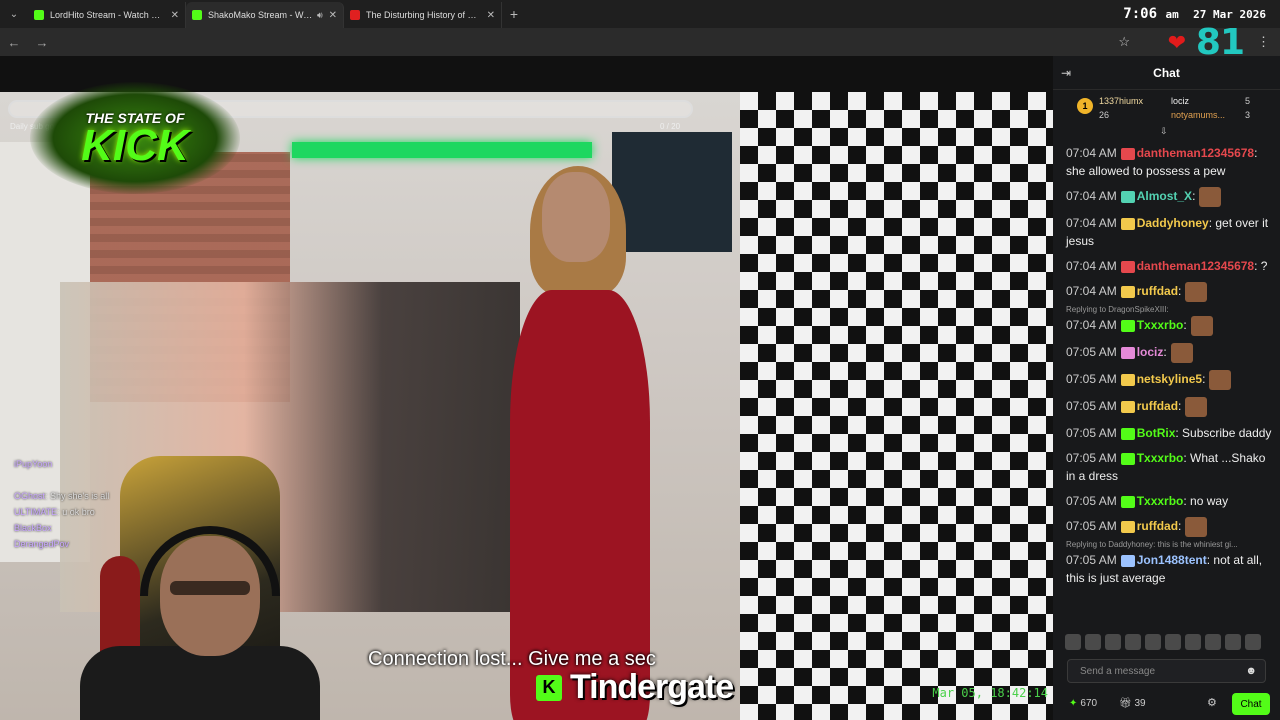 This screenshot has width=1280, height=720. Describe the element at coordinates (61, 480) in the screenshot. I see `overlay-chat-line` at that location.